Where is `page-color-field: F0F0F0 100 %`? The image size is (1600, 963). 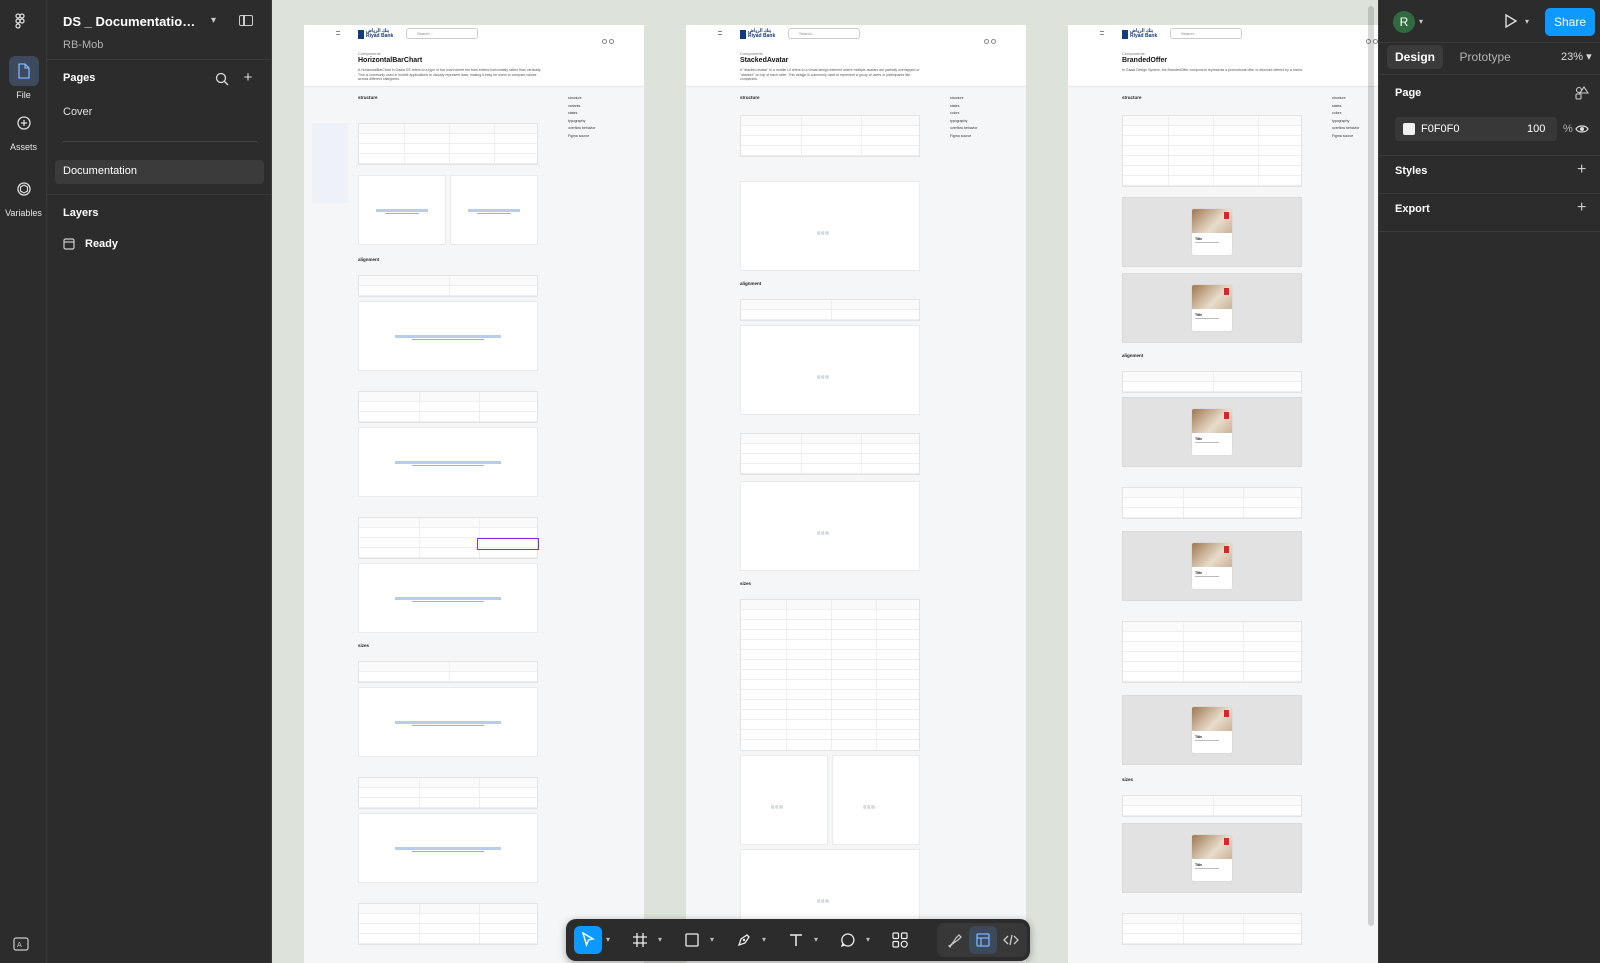
page-color-field: F0F0F0 100 % is located at coordinates (1484, 129).